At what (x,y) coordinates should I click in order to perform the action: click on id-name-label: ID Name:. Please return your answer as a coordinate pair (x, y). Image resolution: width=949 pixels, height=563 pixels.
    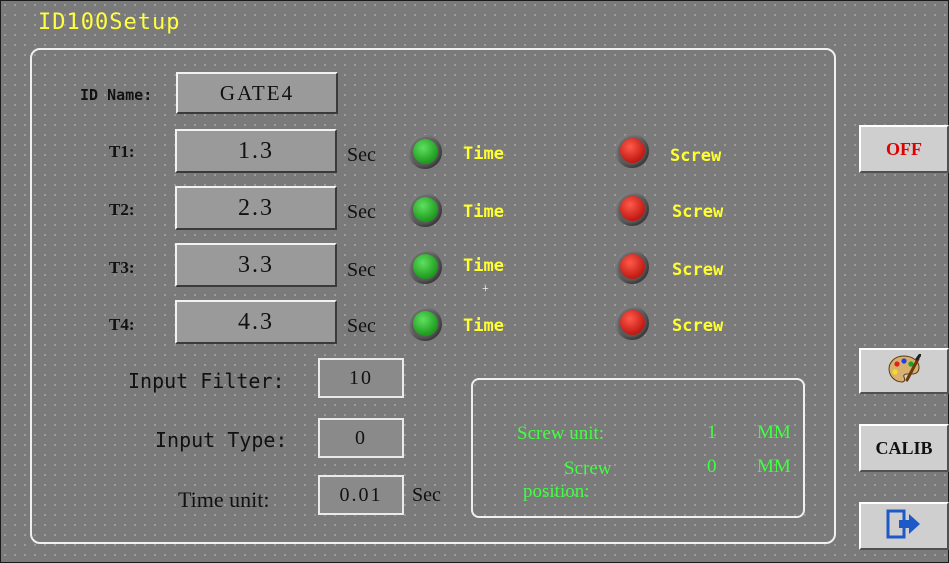
    Looking at the image, I should click on (116, 95).